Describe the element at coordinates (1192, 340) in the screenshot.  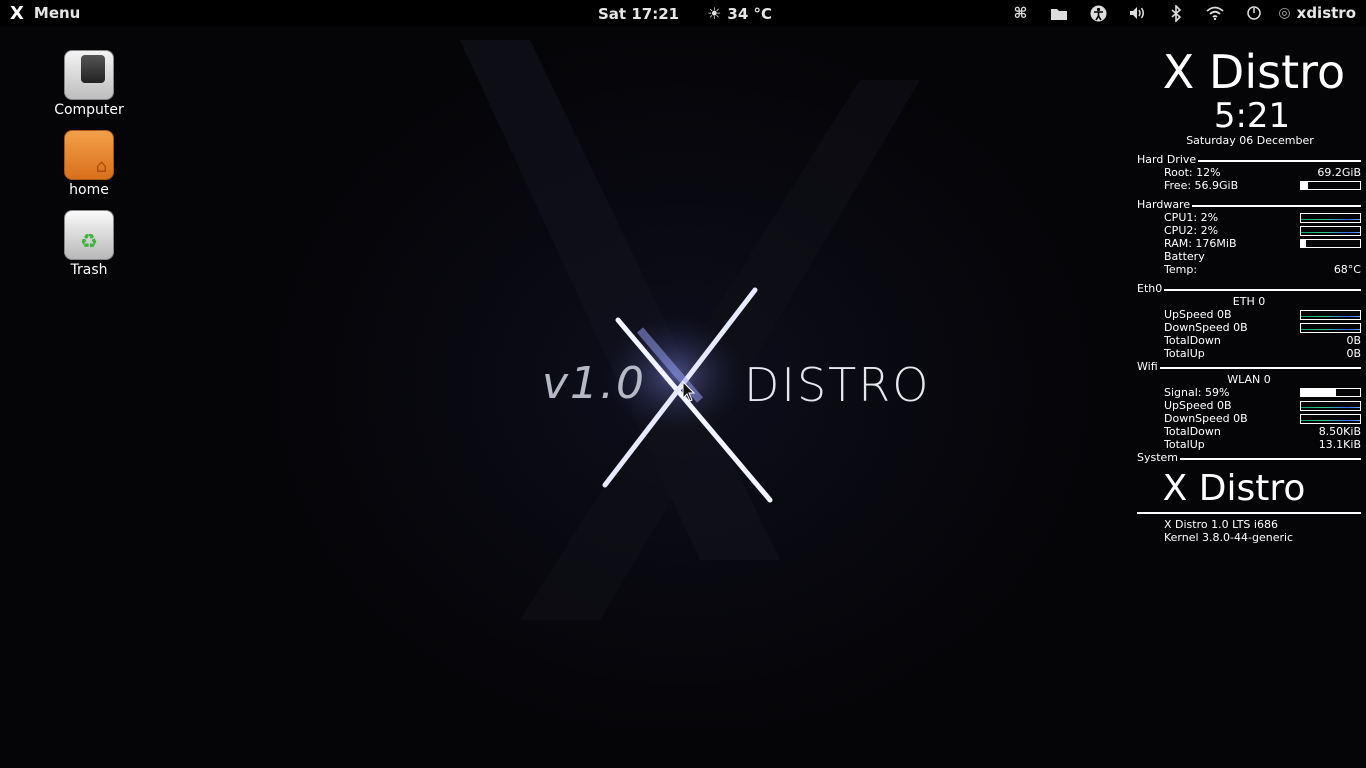
I see `eth0-totaldown-label: TotalDown` at that location.